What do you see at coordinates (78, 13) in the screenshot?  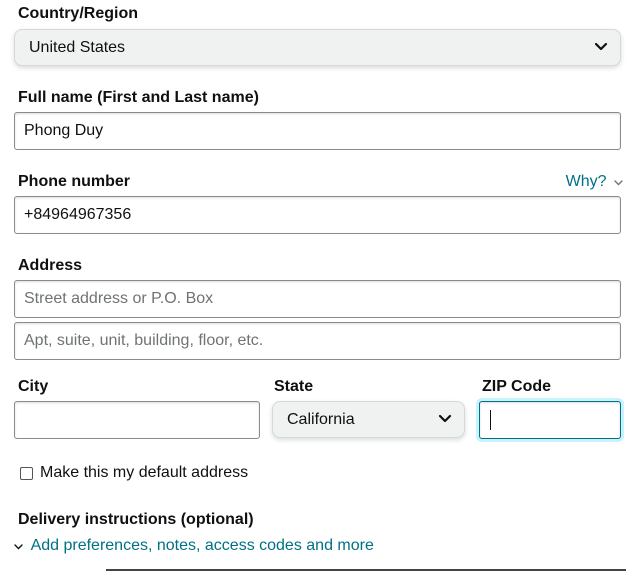 I see `country-label: Country/Region` at bounding box center [78, 13].